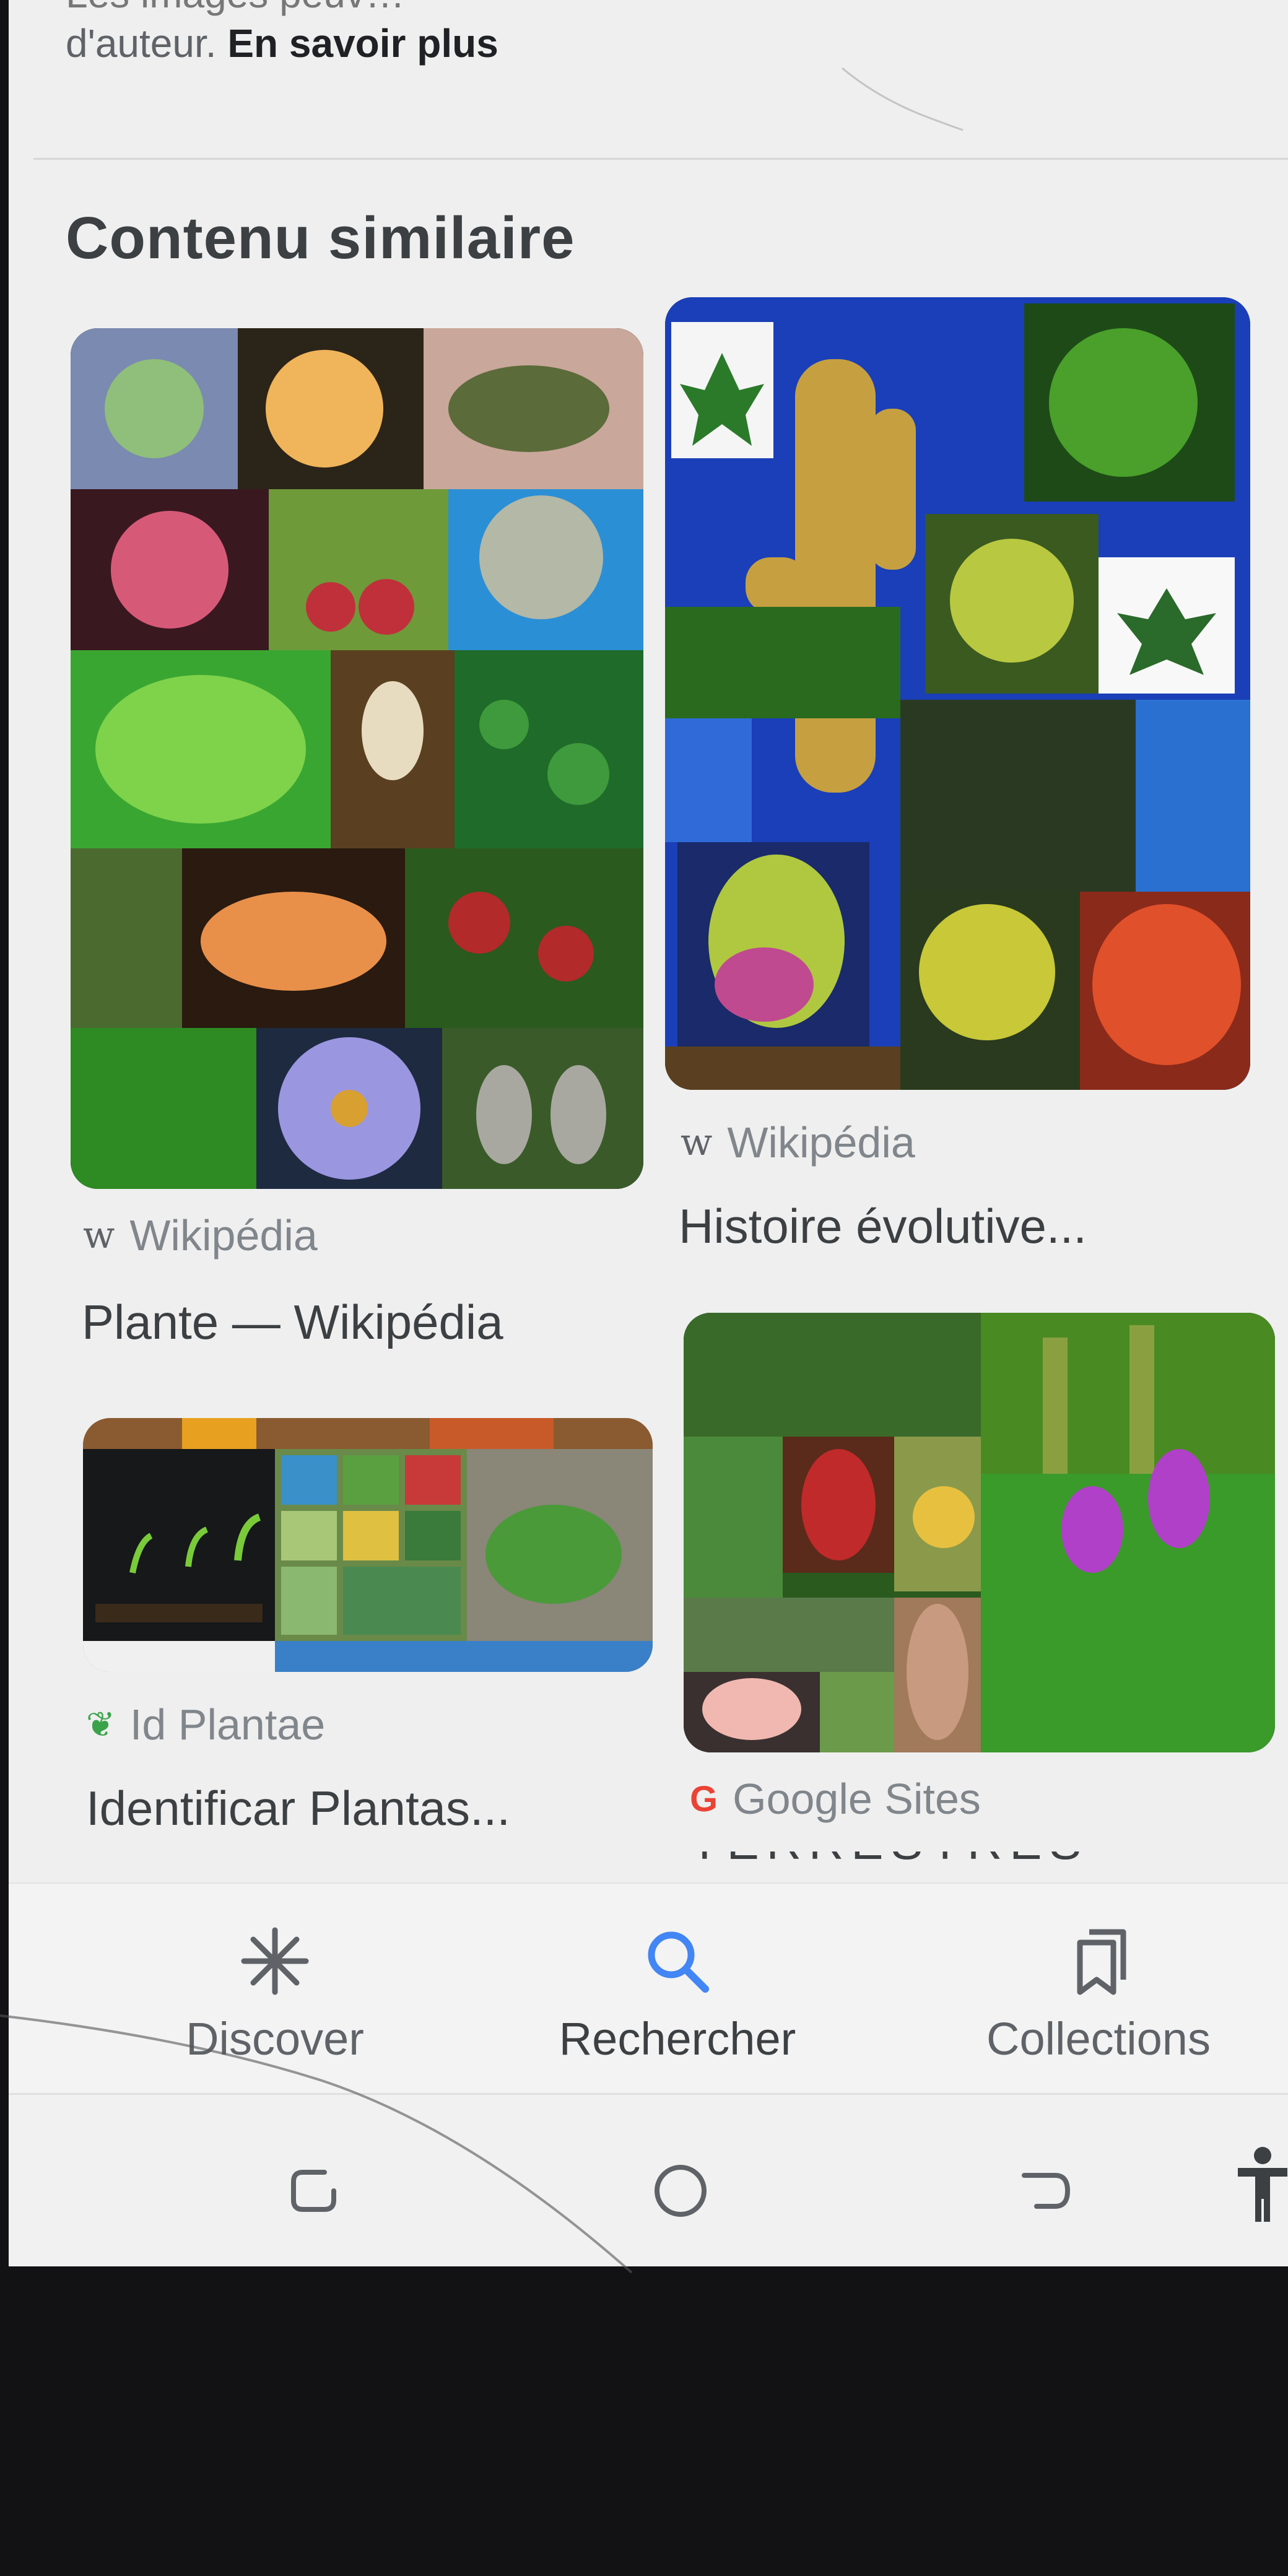  I want to click on recents-icon, so click(315, 2191).